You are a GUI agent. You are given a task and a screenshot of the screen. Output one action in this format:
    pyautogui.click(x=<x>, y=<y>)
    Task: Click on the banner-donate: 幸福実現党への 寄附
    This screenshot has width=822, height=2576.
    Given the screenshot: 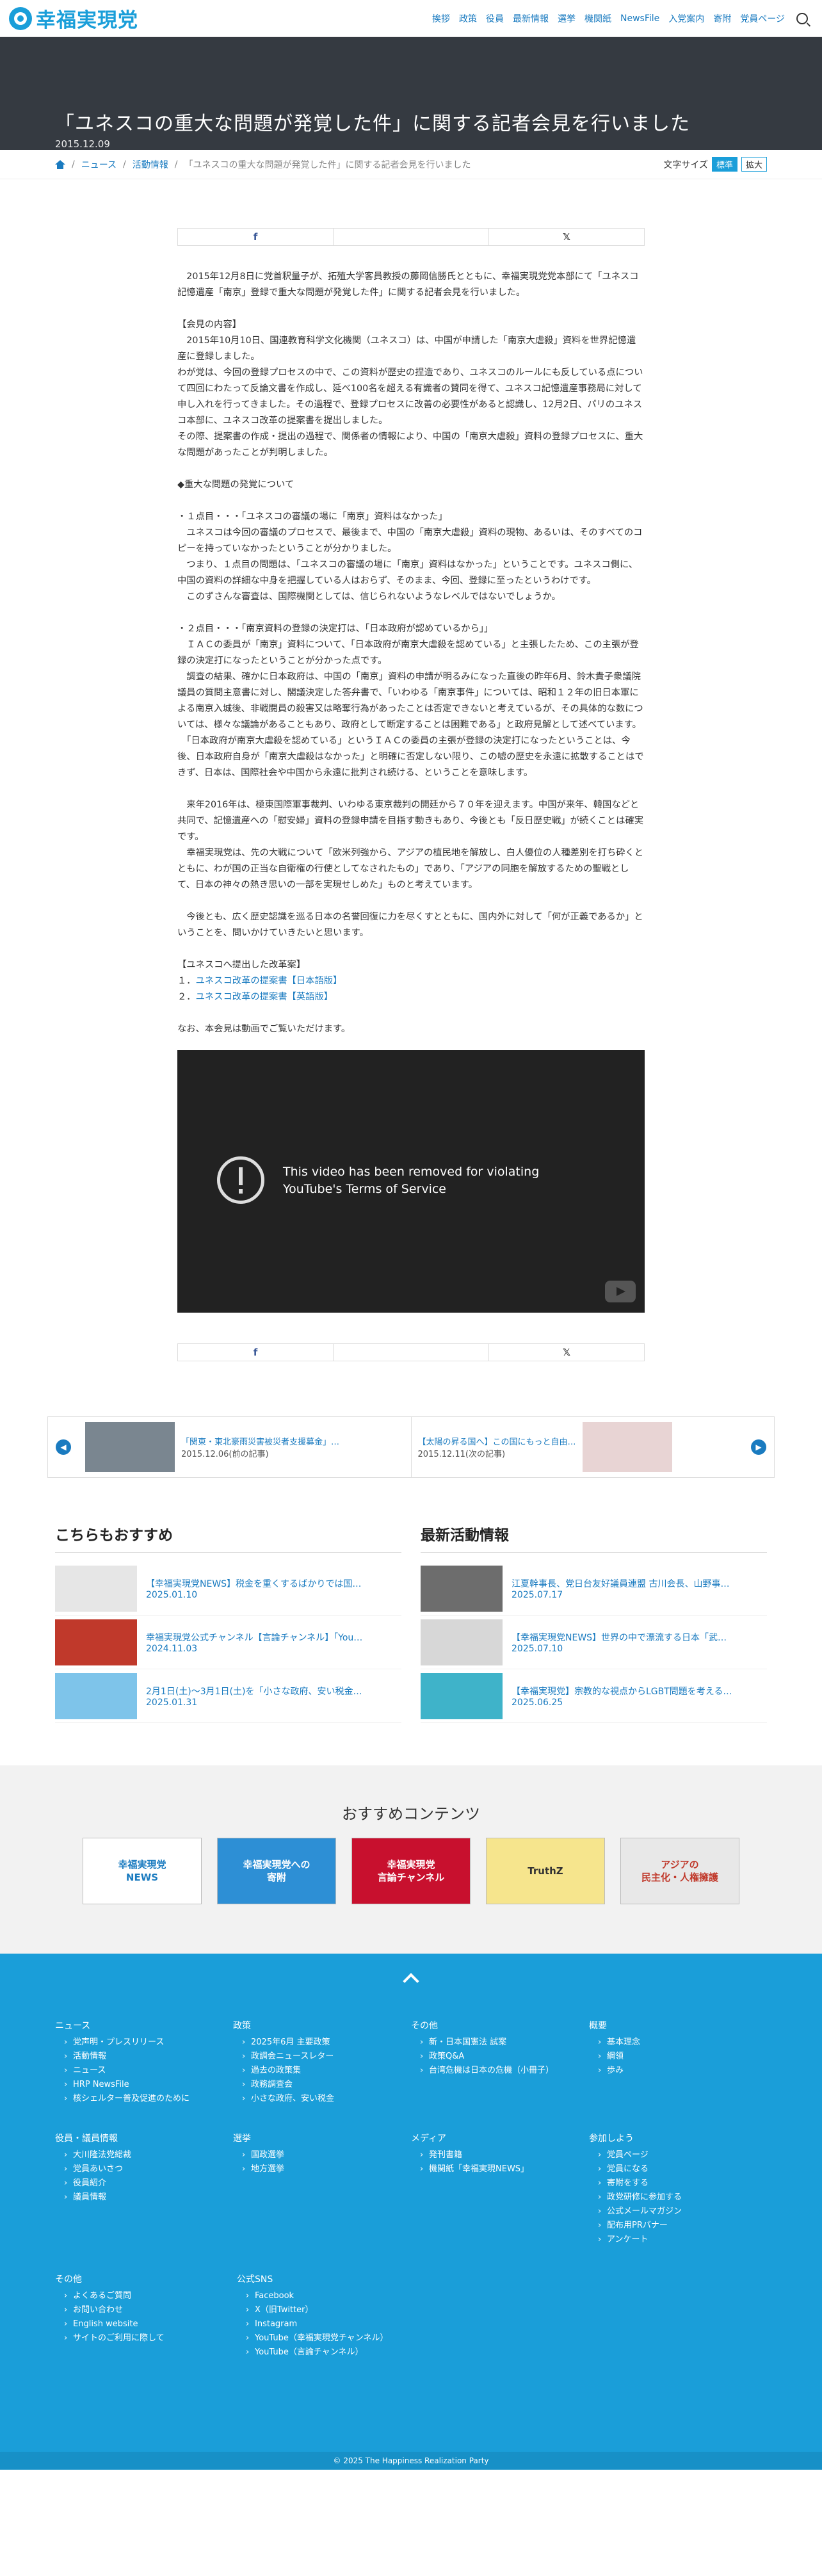 What is the action you would take?
    pyautogui.click(x=277, y=1871)
    